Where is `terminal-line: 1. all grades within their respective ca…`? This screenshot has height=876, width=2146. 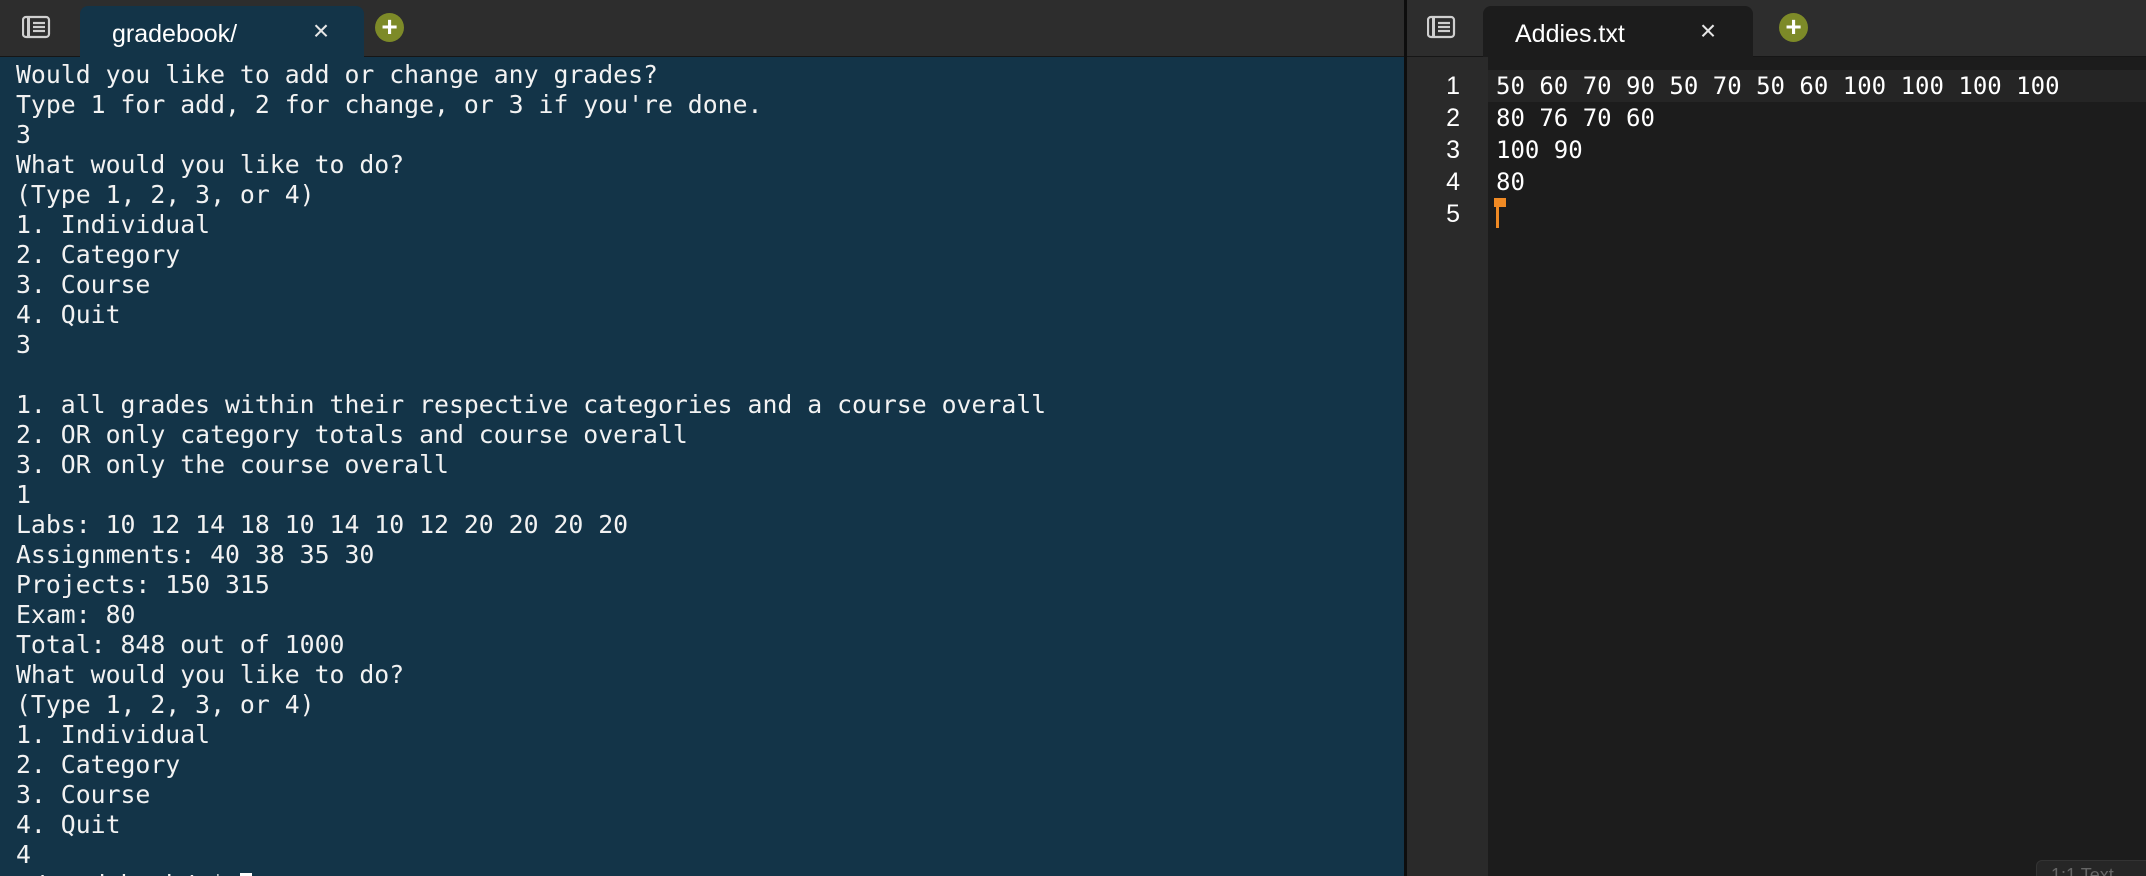 terminal-line: 1. all grades within their respective ca… is located at coordinates (531, 404).